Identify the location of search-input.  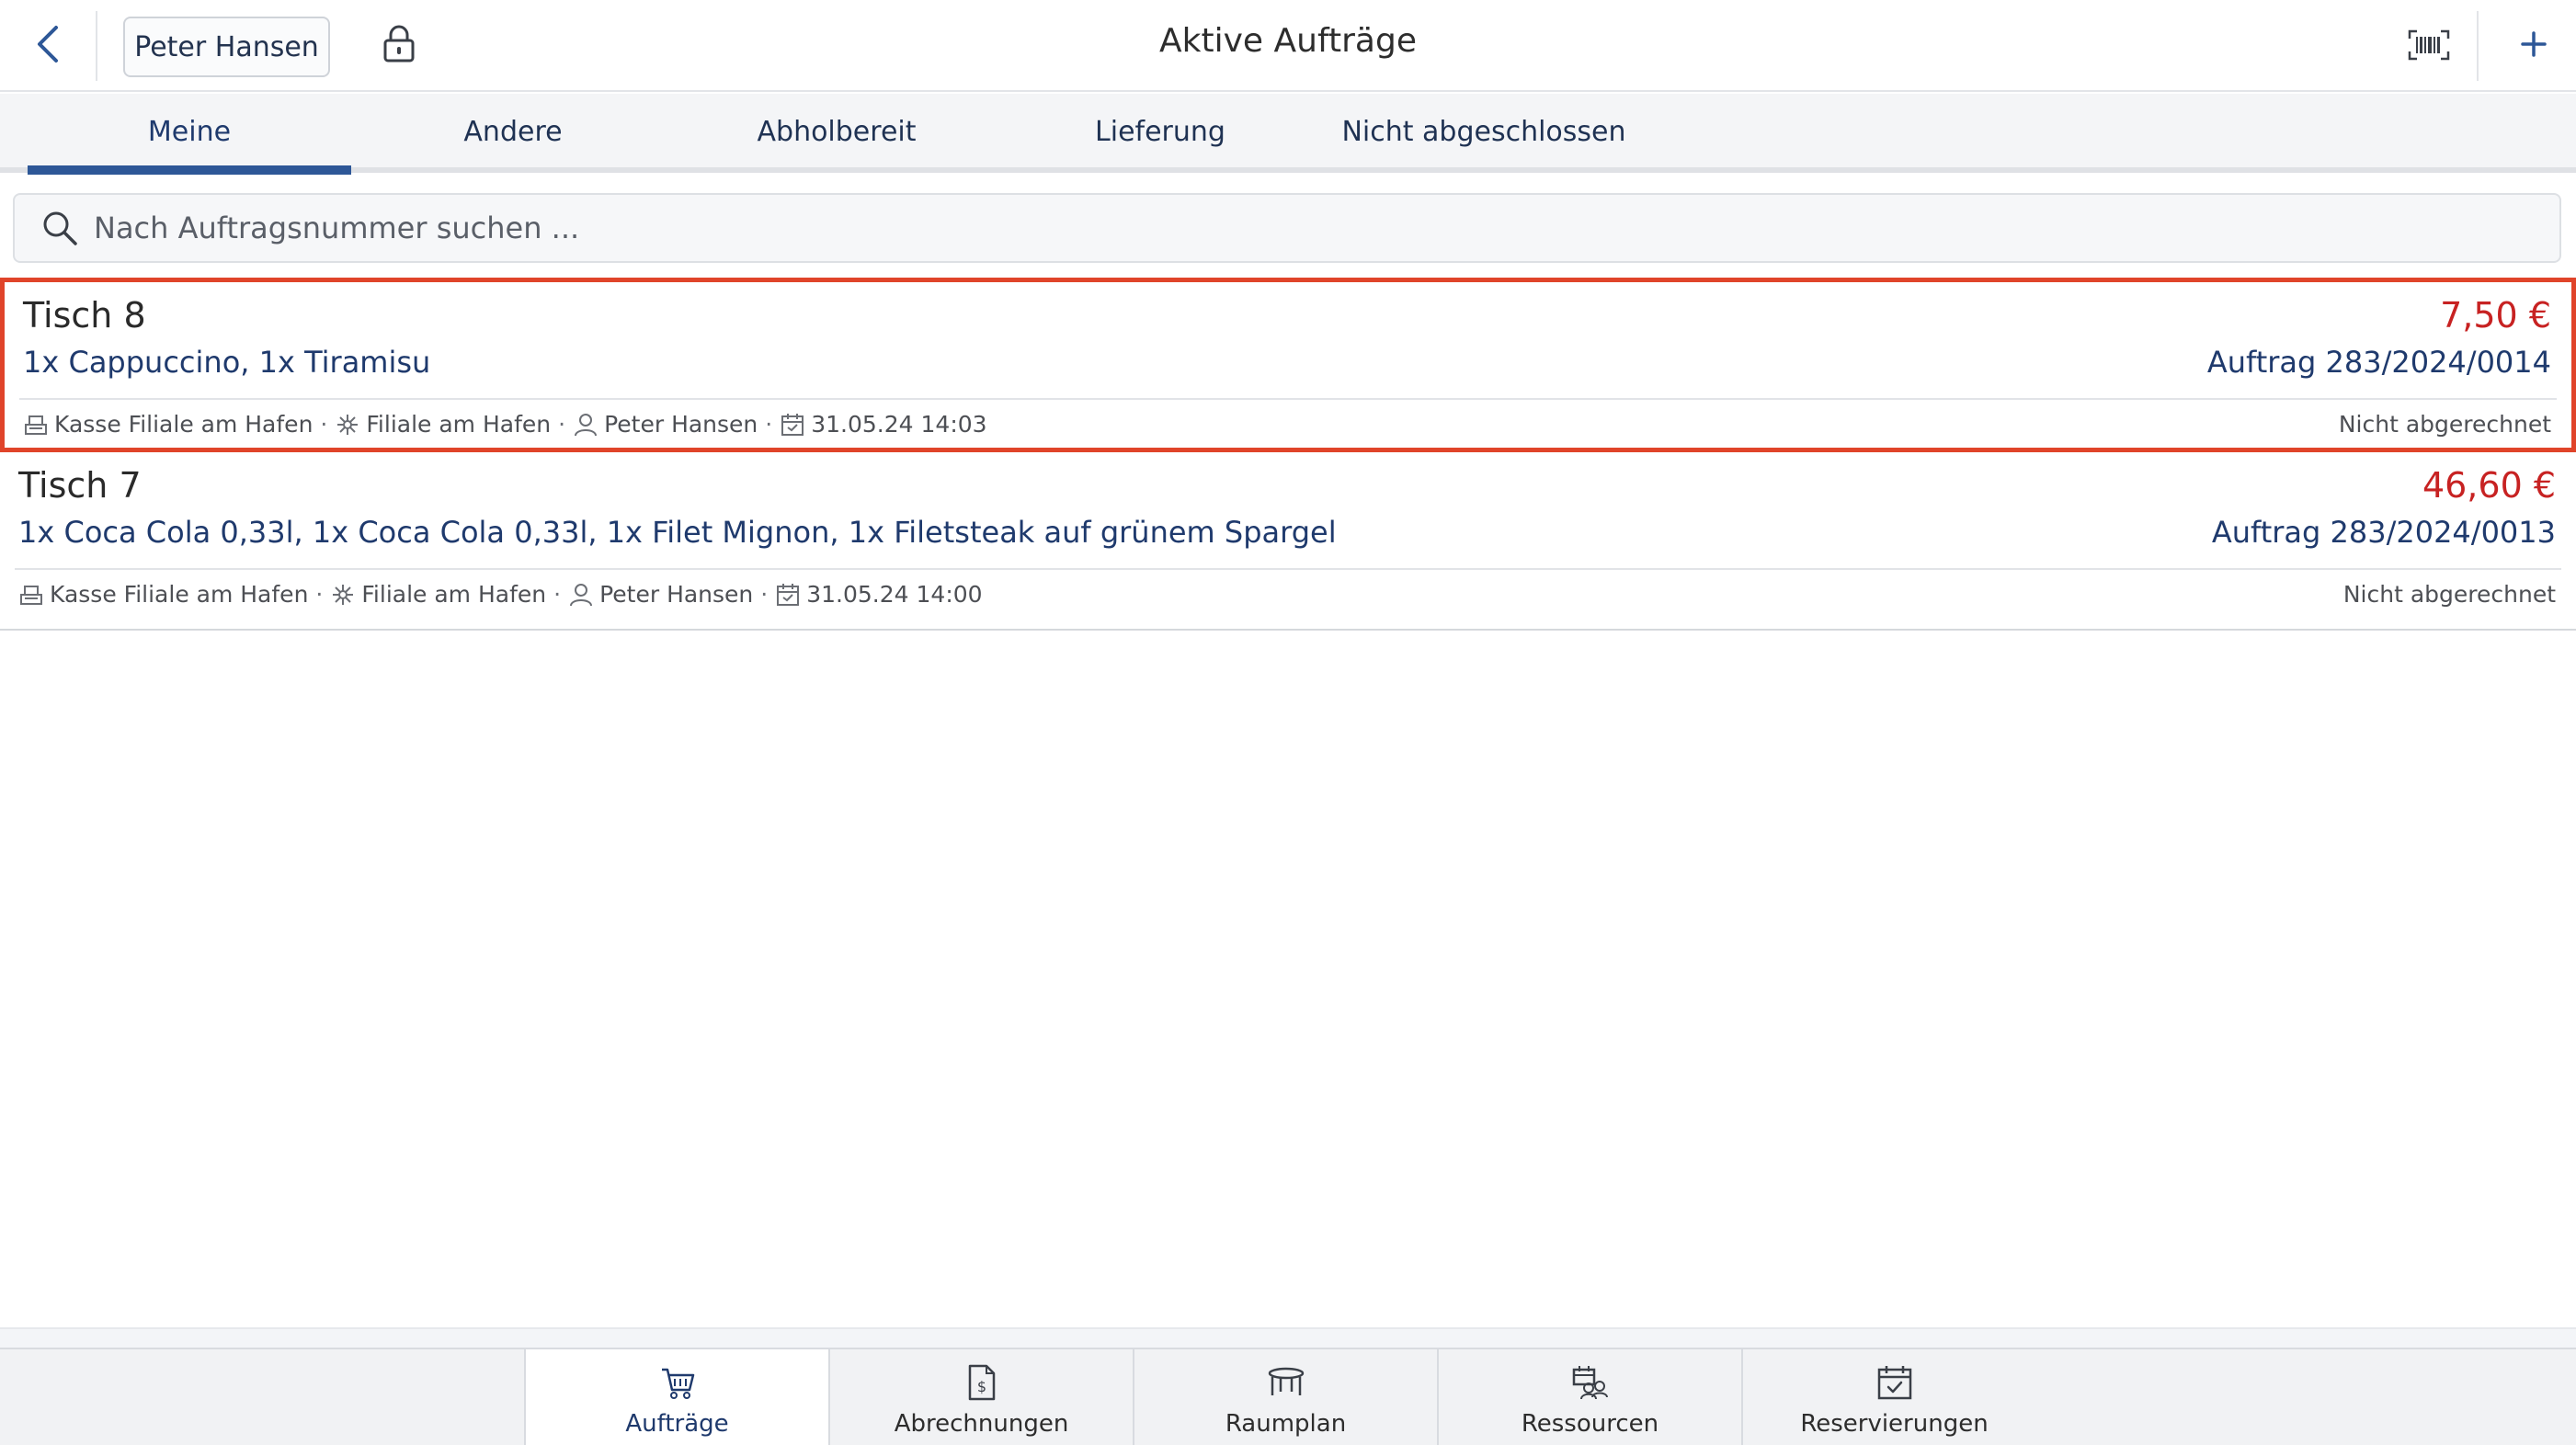
(1289, 228).